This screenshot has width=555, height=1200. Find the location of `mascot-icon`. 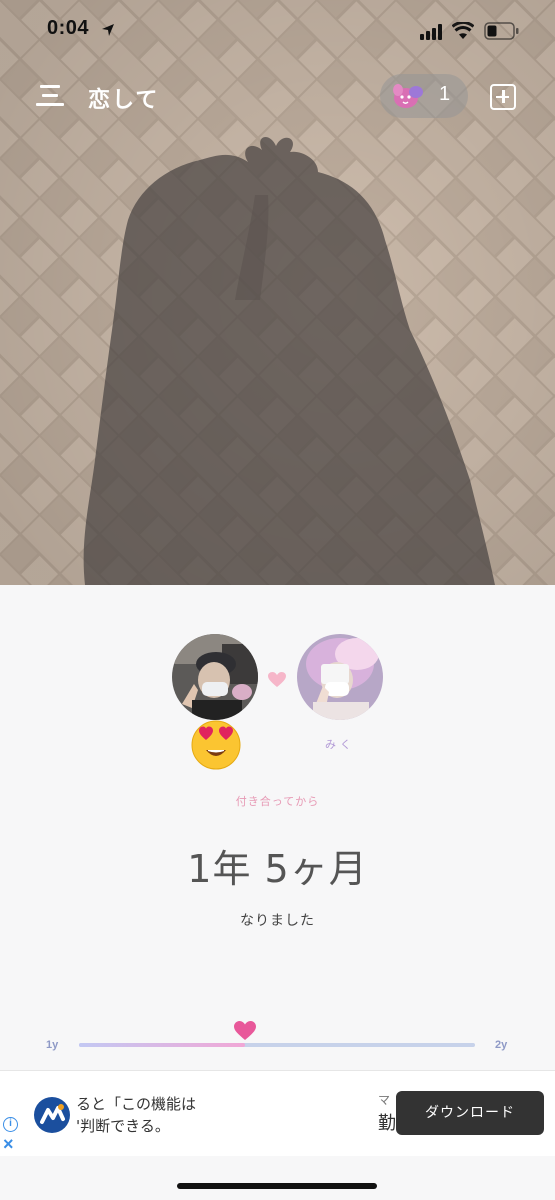

mascot-icon is located at coordinates (408, 96).